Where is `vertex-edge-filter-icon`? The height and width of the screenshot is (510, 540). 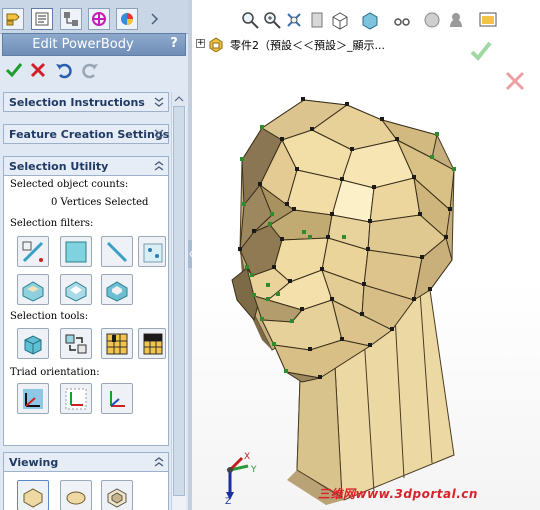
vertex-edge-filter-icon is located at coordinates (33, 252).